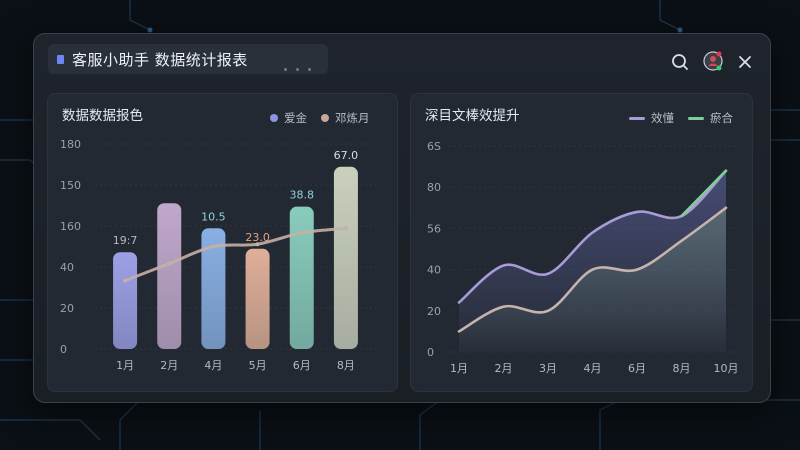 Image resolution: width=800 pixels, height=450 pixels. I want to click on y-tick-label: 160, so click(70, 226).